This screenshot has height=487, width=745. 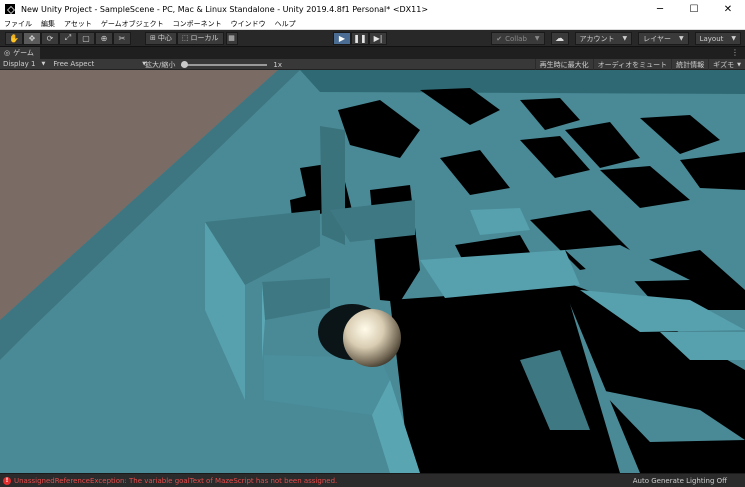 What do you see at coordinates (224, 64) in the screenshot?
I see `scale-slider` at bounding box center [224, 64].